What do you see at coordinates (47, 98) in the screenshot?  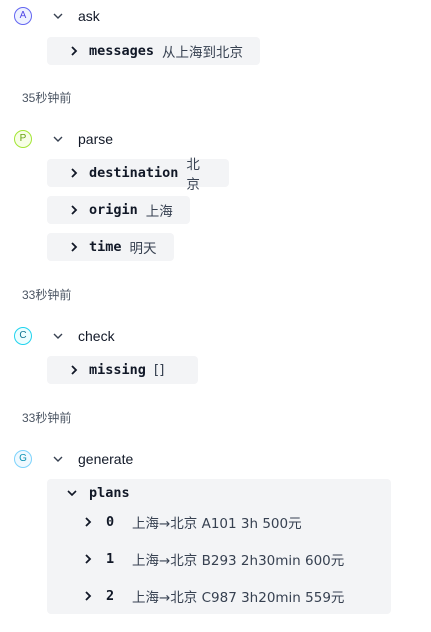 I see `timestamp: 35秒钟前` at bounding box center [47, 98].